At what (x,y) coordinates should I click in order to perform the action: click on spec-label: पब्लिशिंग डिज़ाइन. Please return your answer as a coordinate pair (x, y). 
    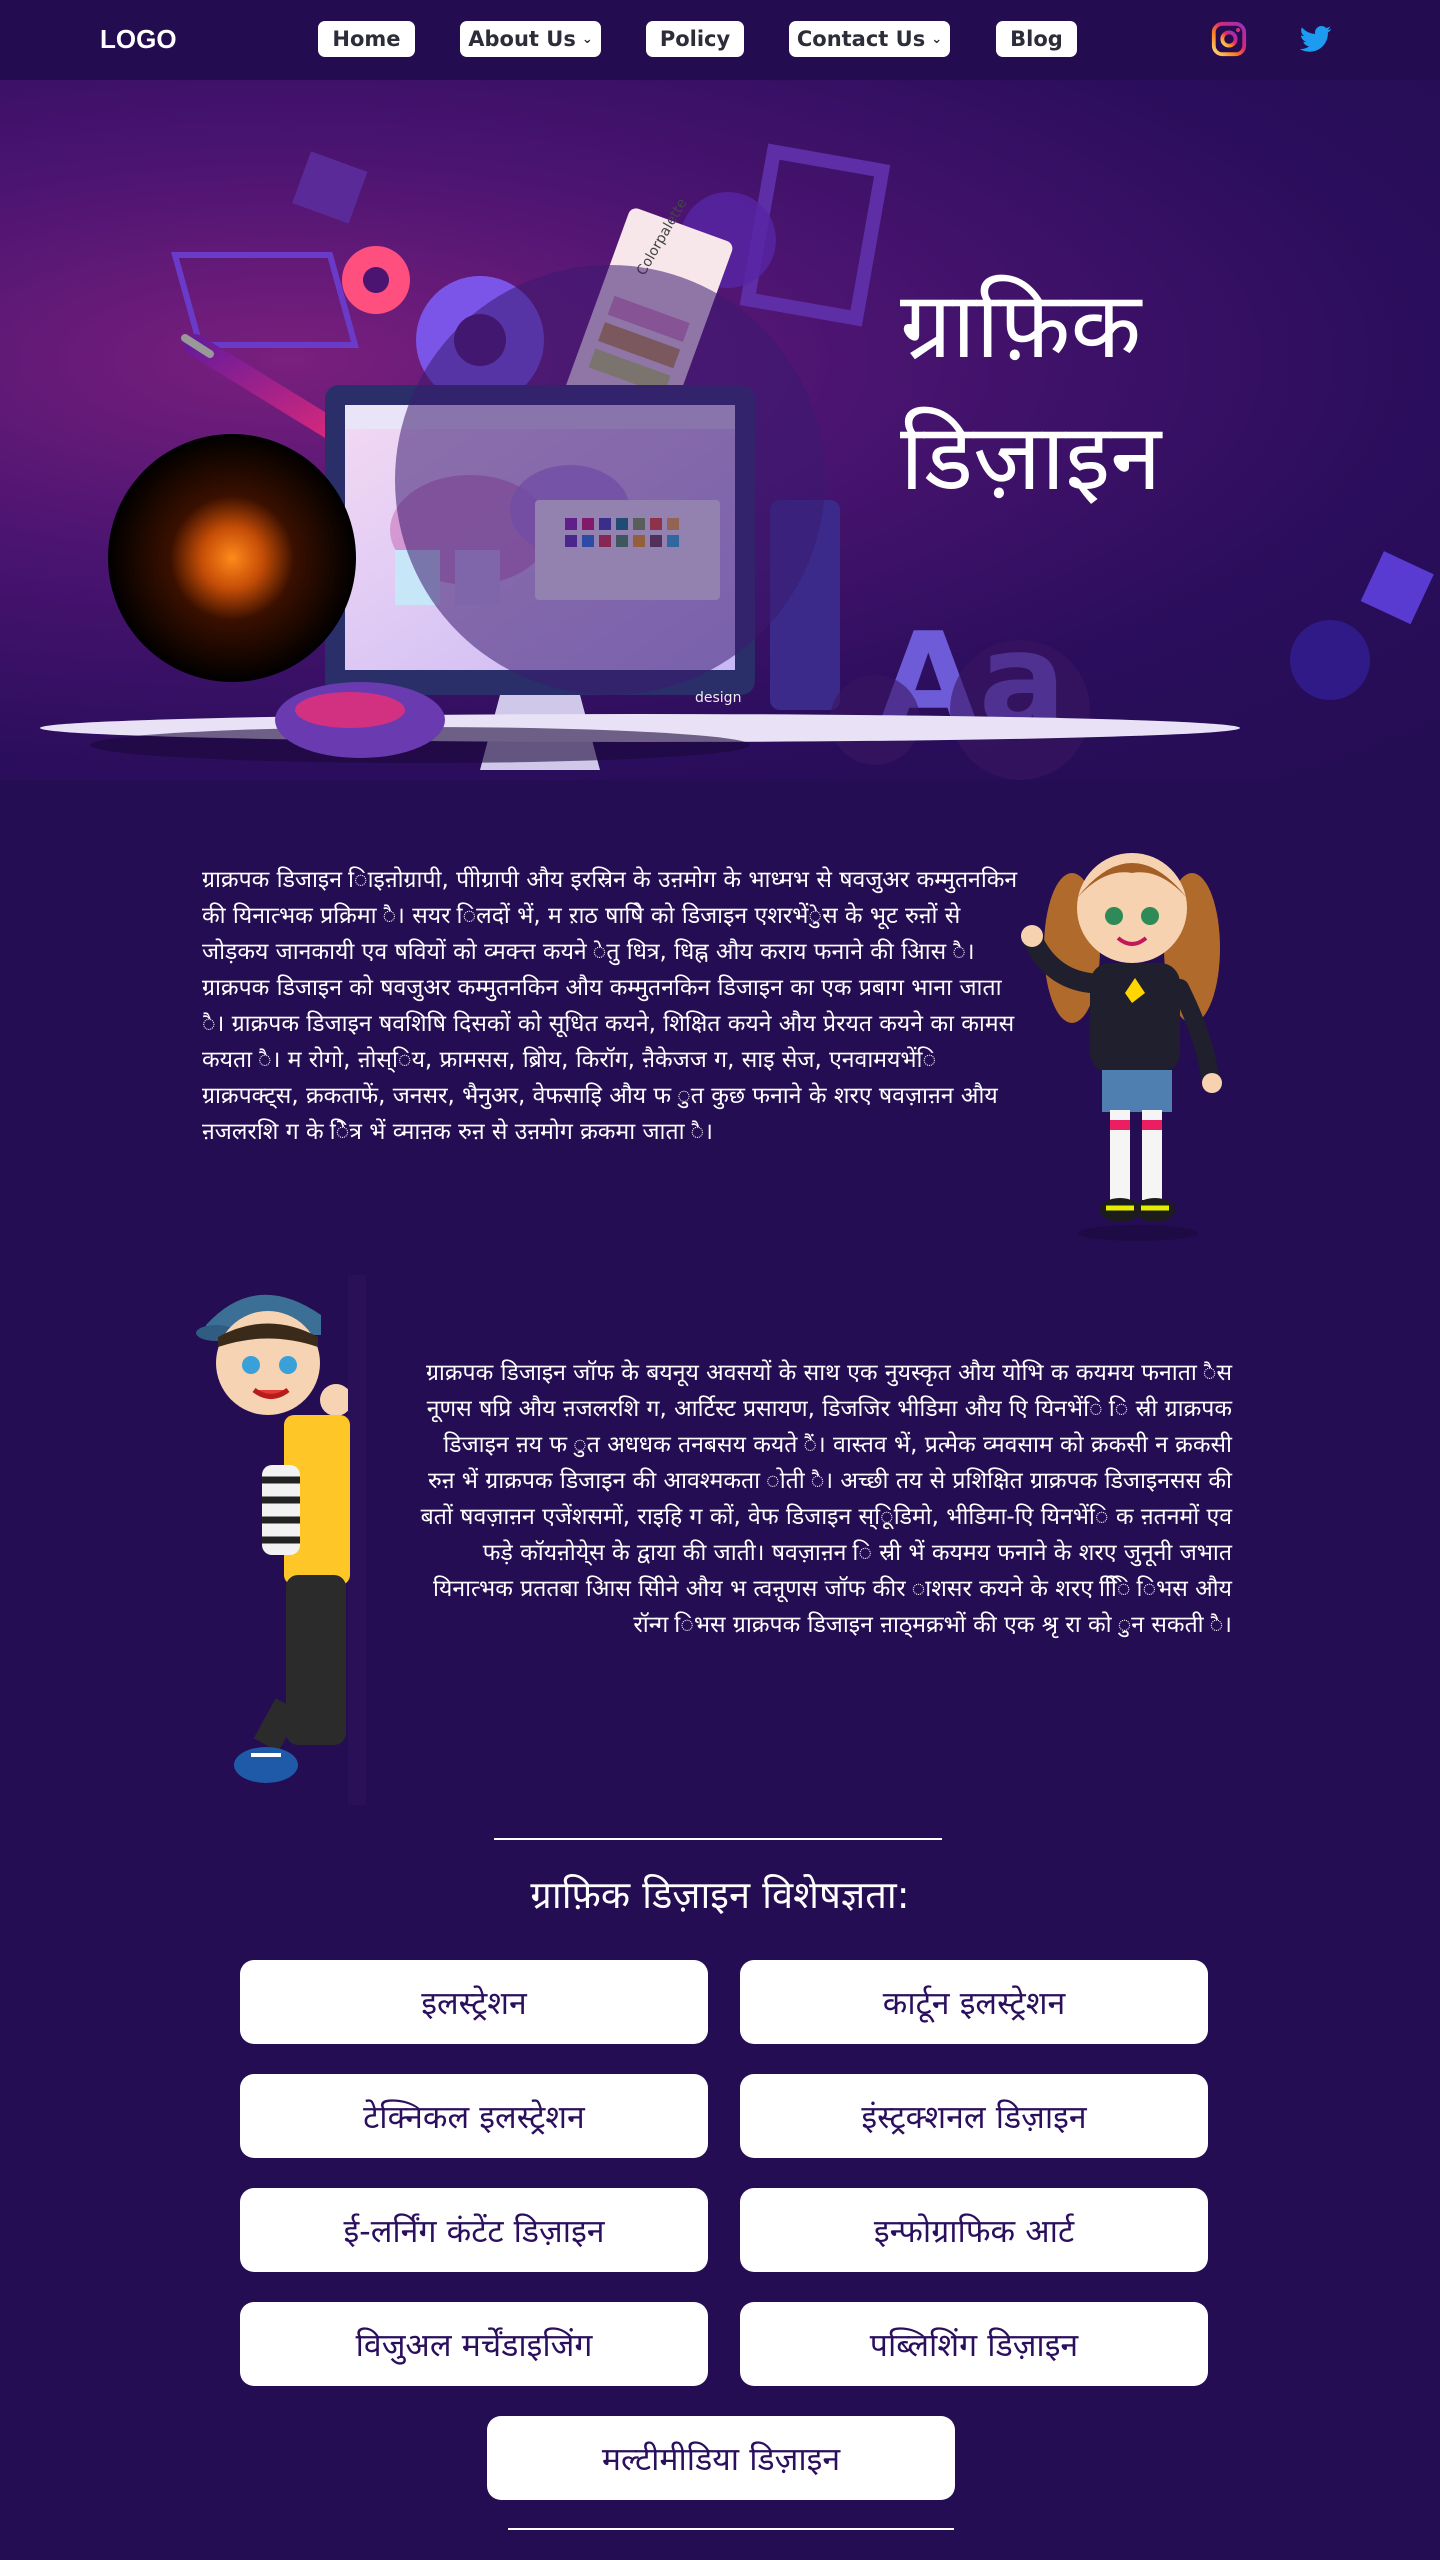
    Looking at the image, I should click on (974, 2344).